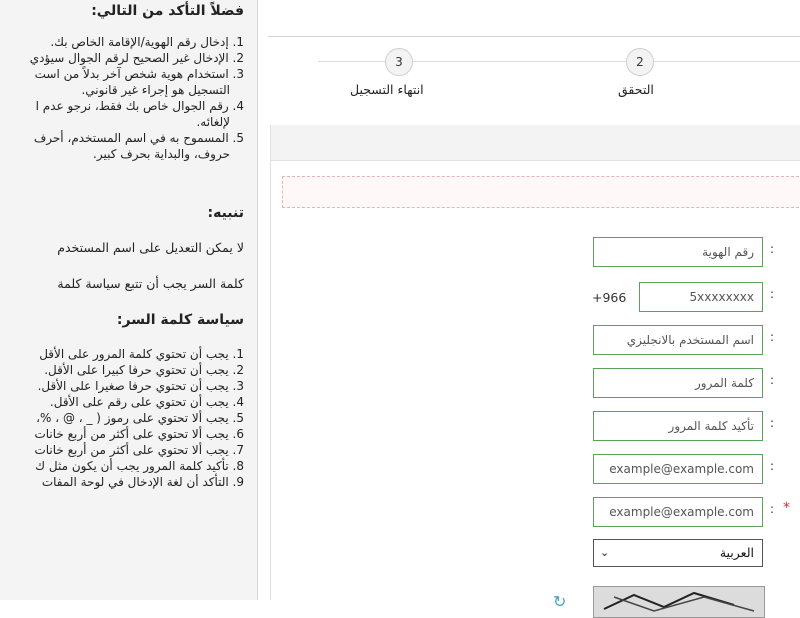 The image size is (800, 618). I want to click on id-number-input: رقم الهوية, so click(678, 252).